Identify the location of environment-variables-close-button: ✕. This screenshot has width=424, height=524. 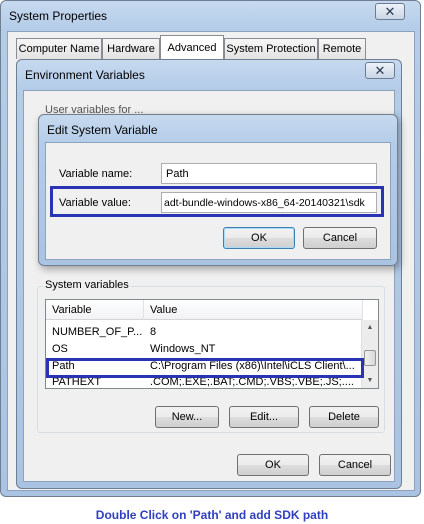
(380, 70).